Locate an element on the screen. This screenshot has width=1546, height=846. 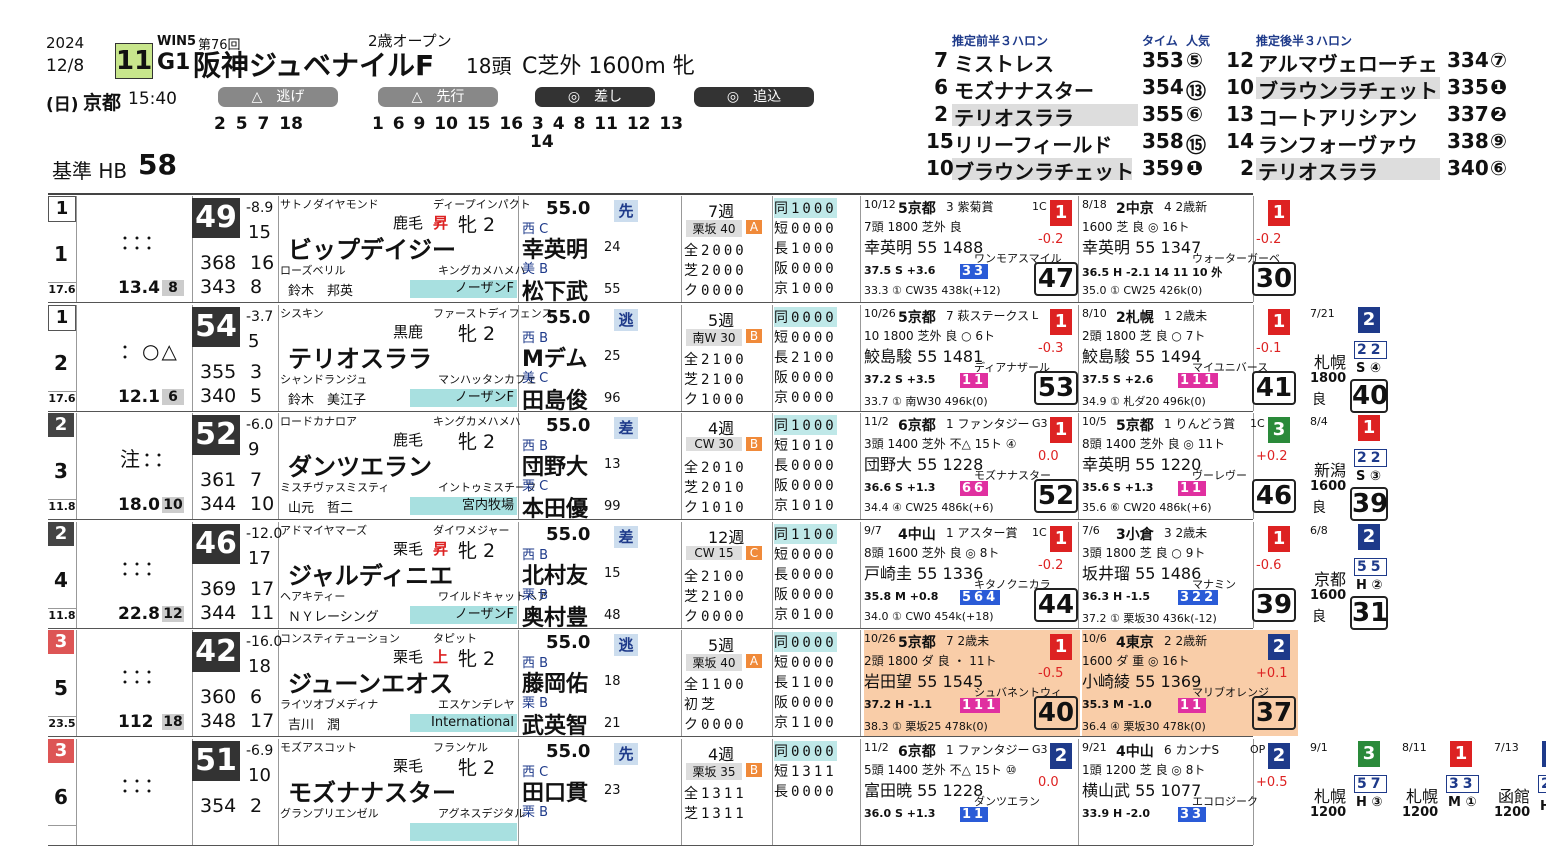
odds: 13.4 is located at coordinates (139, 288).